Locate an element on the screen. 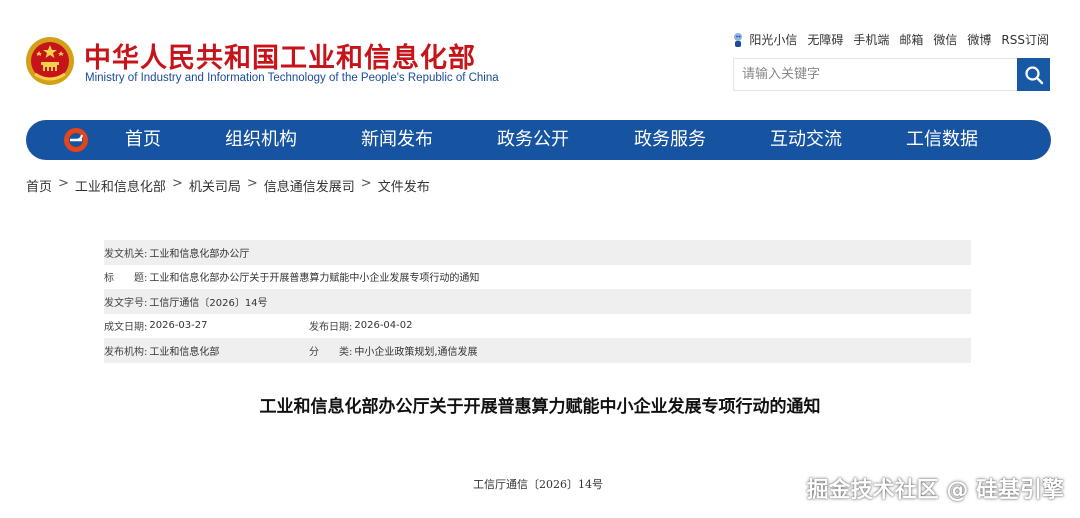 This screenshot has height=518, width=1080. breadcrumb-home: 首页 is located at coordinates (39, 185).